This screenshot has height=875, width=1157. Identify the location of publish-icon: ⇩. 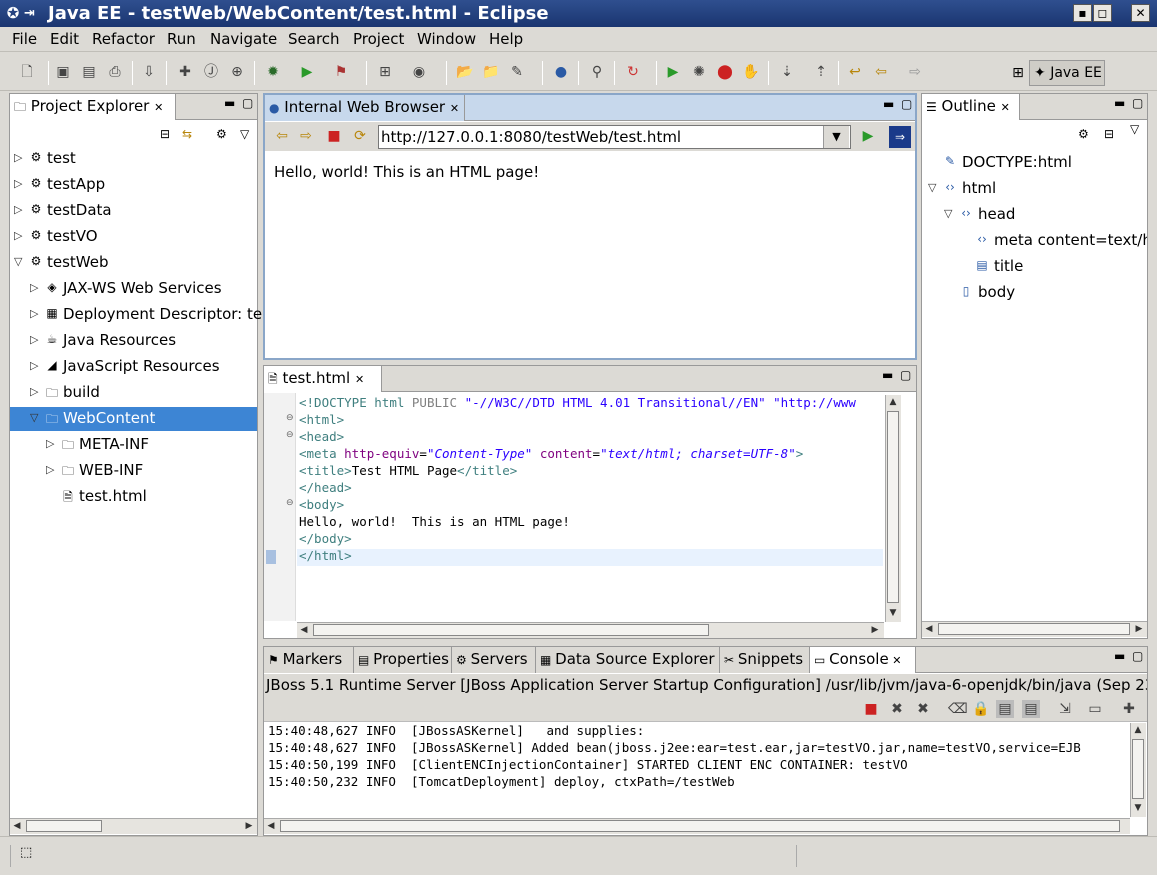
(149, 72).